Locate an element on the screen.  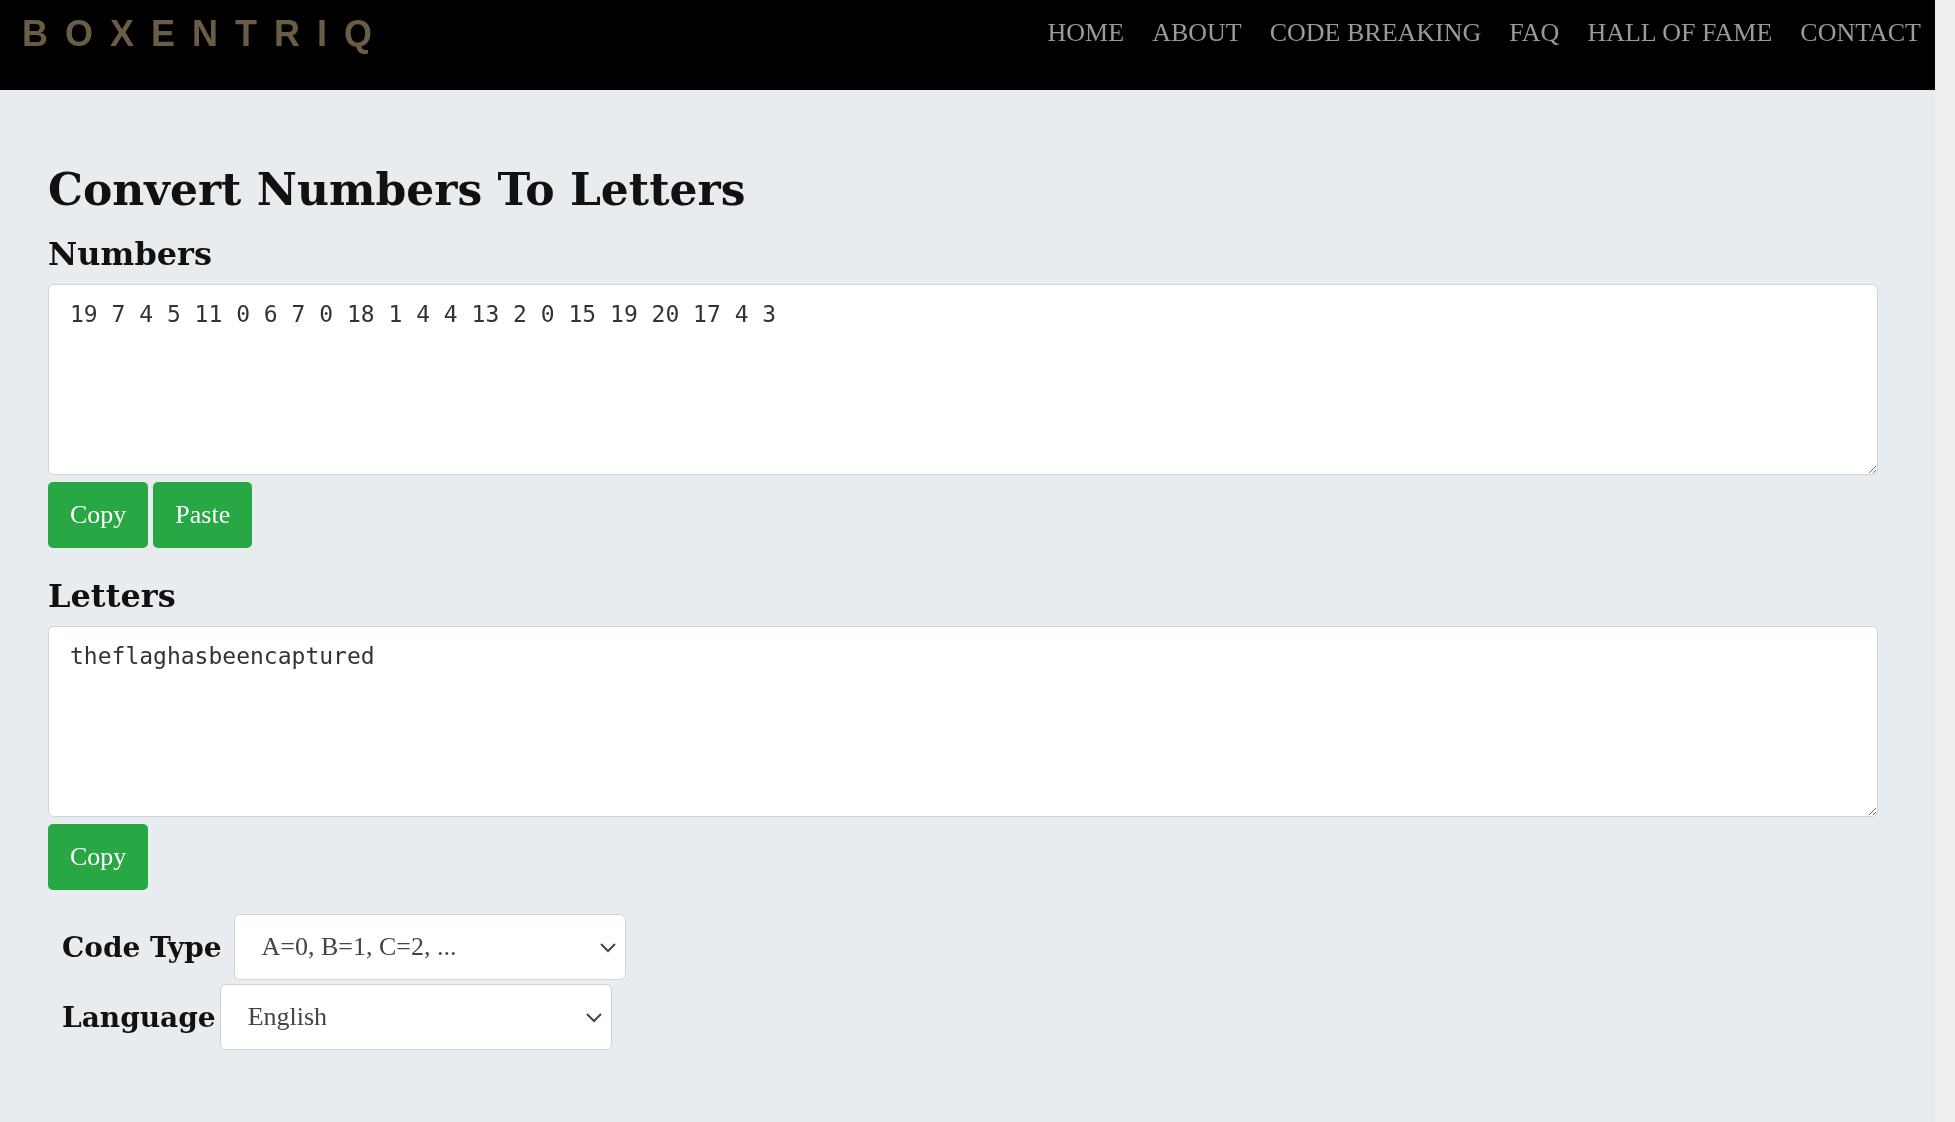
nav-link: FAQ is located at coordinates (1534, 33).